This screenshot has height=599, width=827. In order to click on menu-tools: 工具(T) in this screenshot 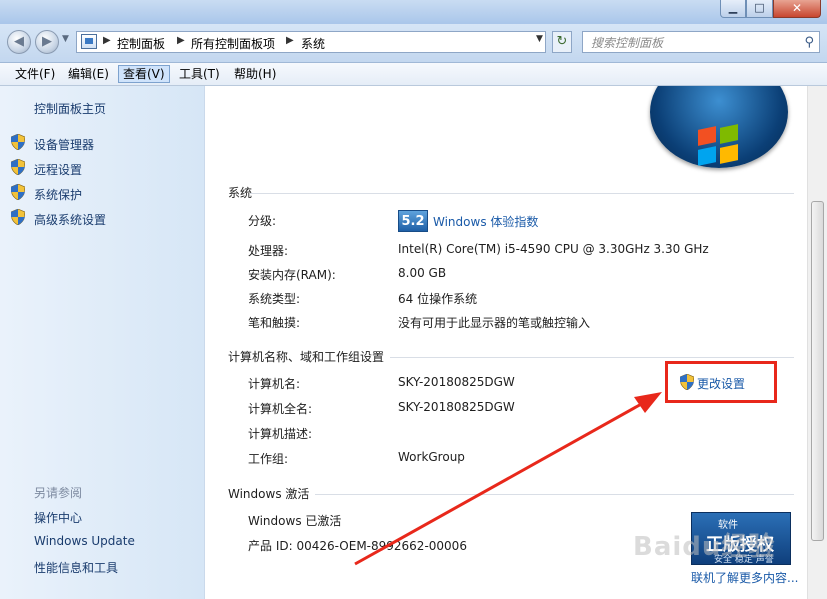, I will do `click(199, 74)`.